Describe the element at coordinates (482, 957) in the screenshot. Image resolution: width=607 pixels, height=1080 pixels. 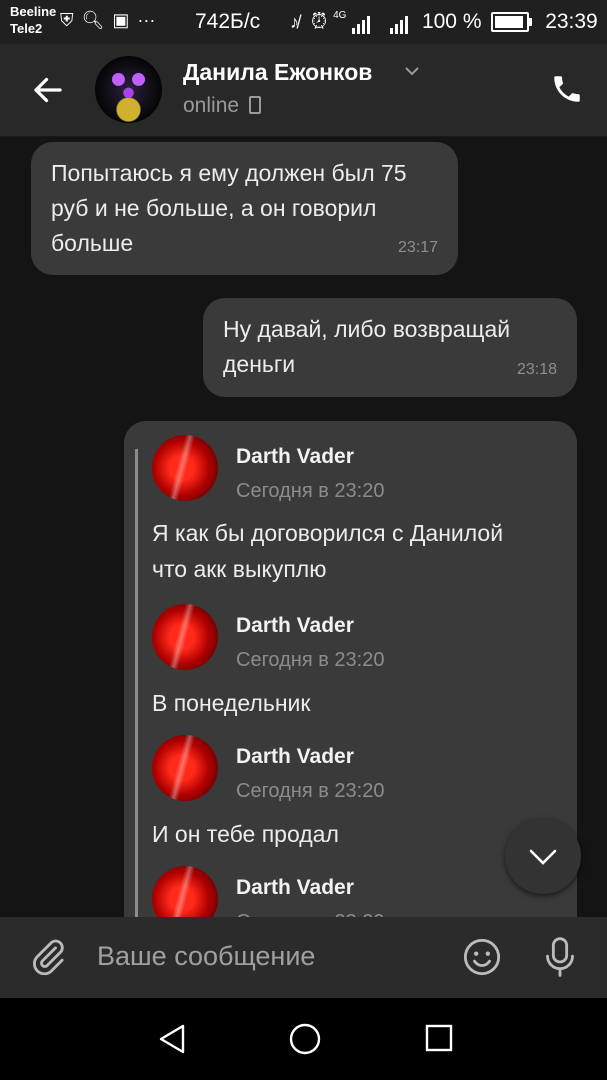
I see `smile-icon` at that location.